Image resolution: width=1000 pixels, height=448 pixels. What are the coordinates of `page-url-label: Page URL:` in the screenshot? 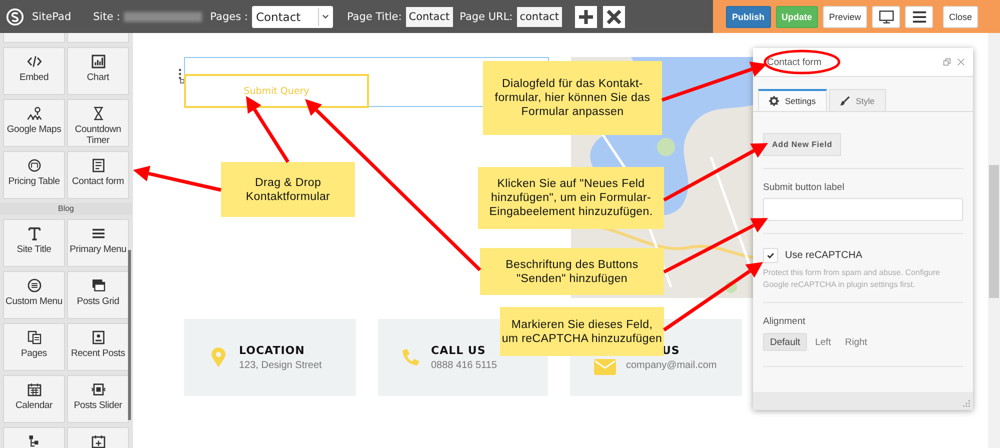 It's located at (486, 16).